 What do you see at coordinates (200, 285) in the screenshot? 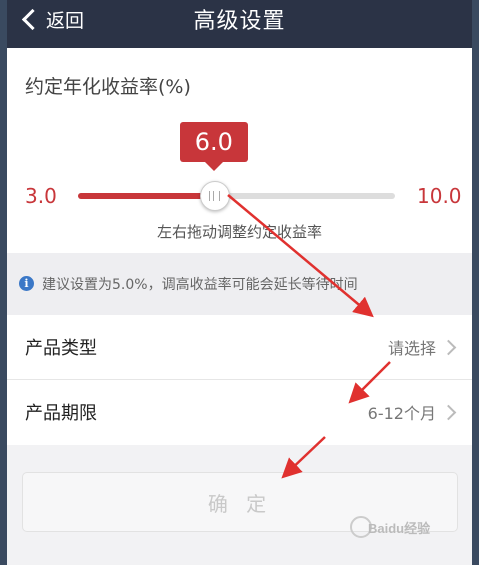
I see `tip-text: 建议设置为5.0%，调高收益率可能会延长等待时间` at bounding box center [200, 285].